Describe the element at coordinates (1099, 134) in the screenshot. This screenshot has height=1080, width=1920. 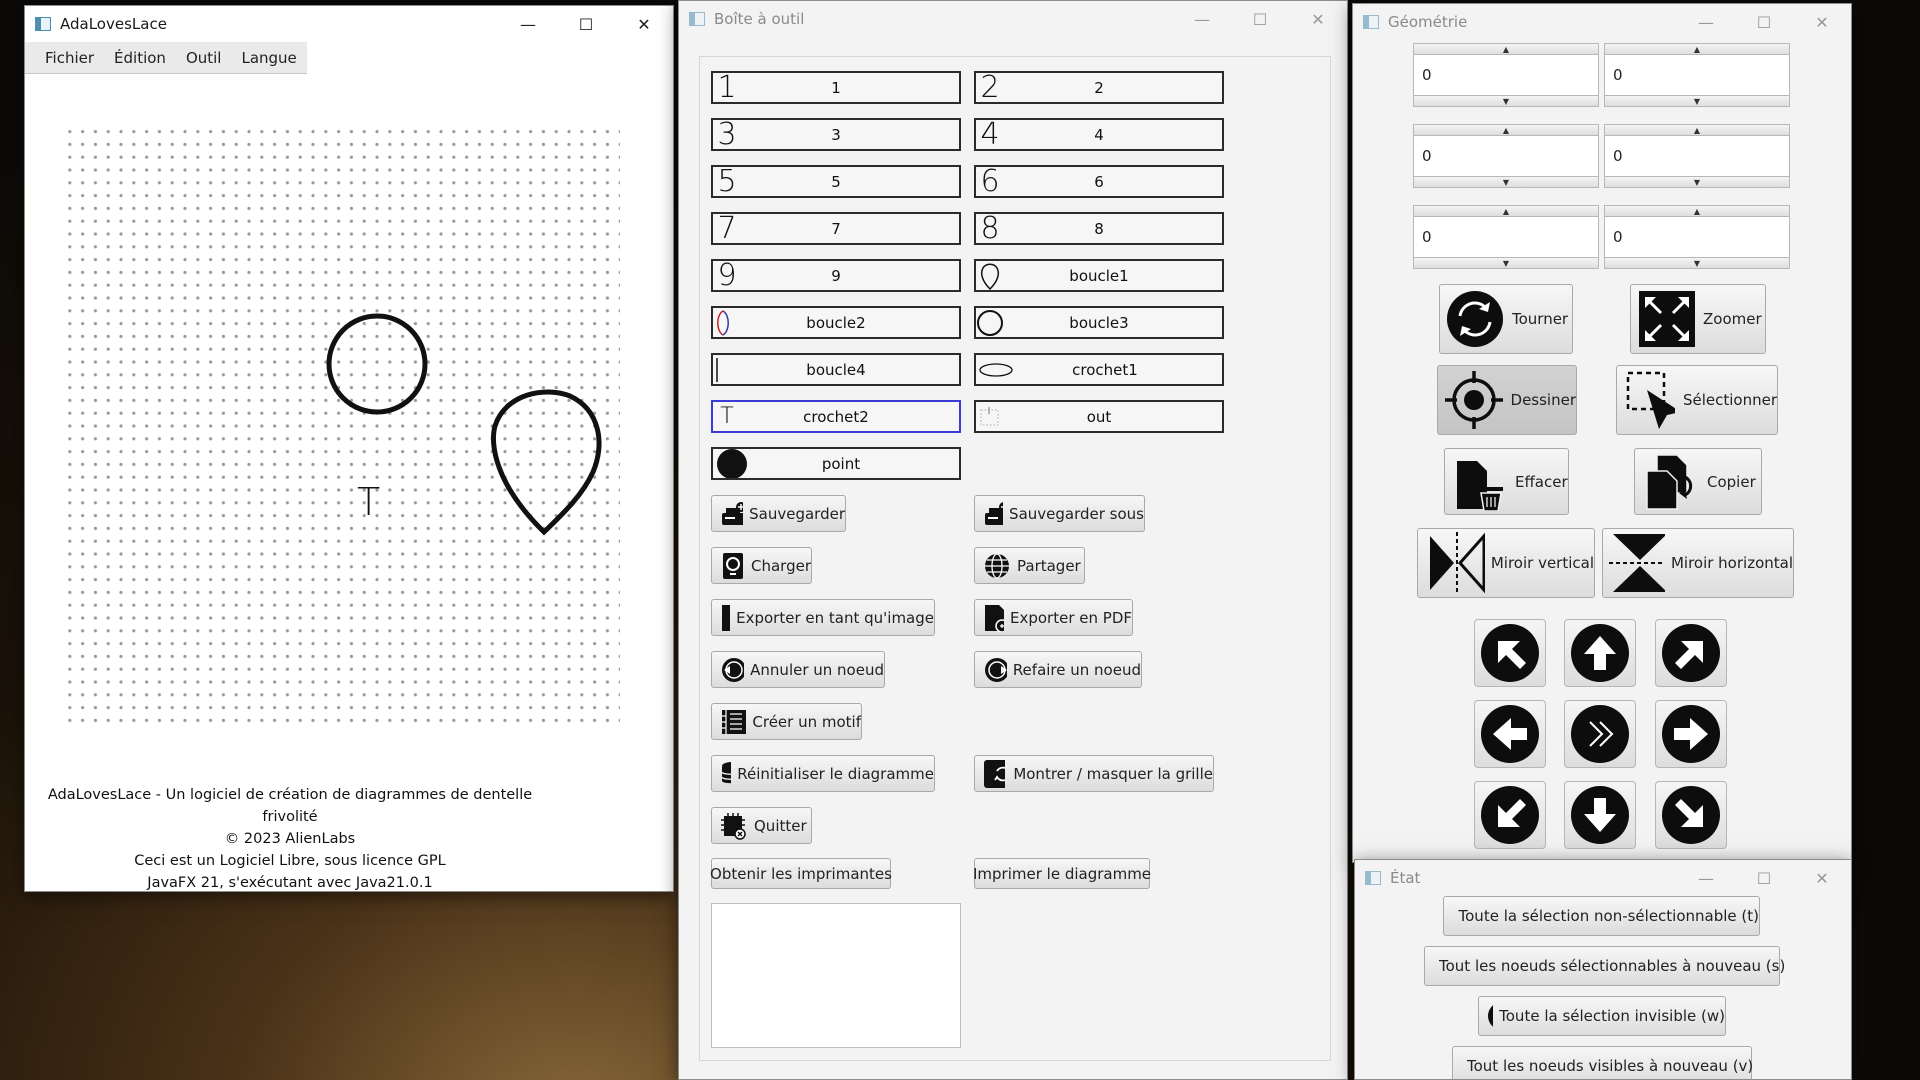
I see `palette-4: 44` at that location.